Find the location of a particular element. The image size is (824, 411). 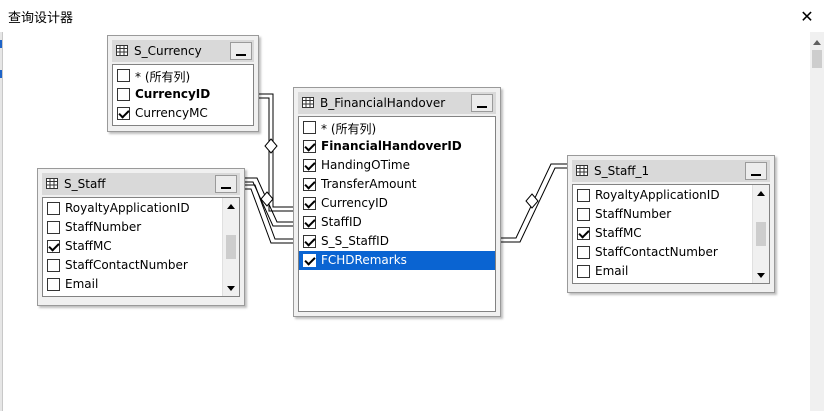

column-list: * (所有列) CurrencyID CurrencyMC is located at coordinates (183, 95).